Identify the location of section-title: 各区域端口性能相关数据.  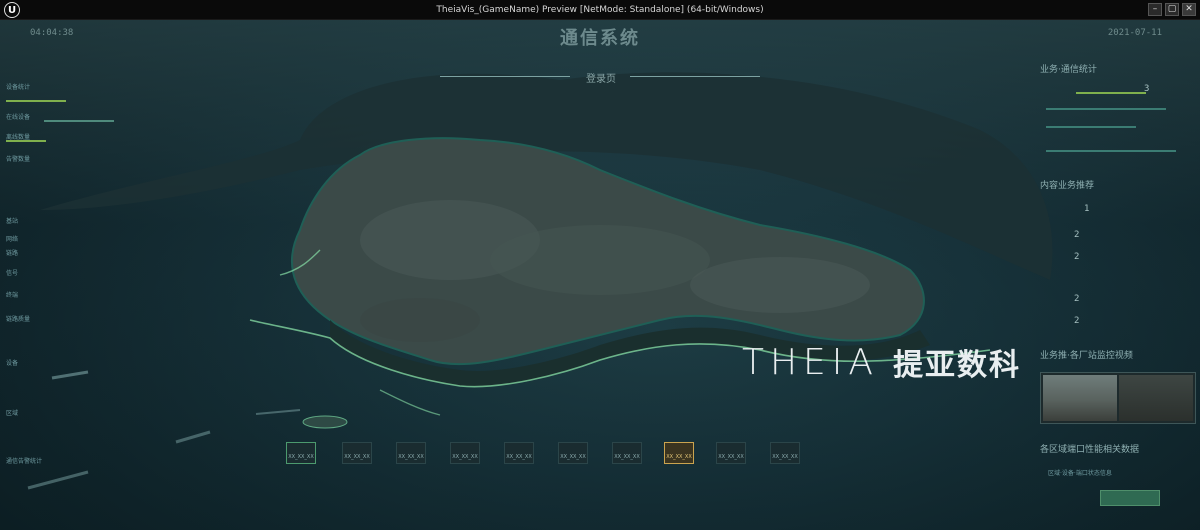
(1090, 450).